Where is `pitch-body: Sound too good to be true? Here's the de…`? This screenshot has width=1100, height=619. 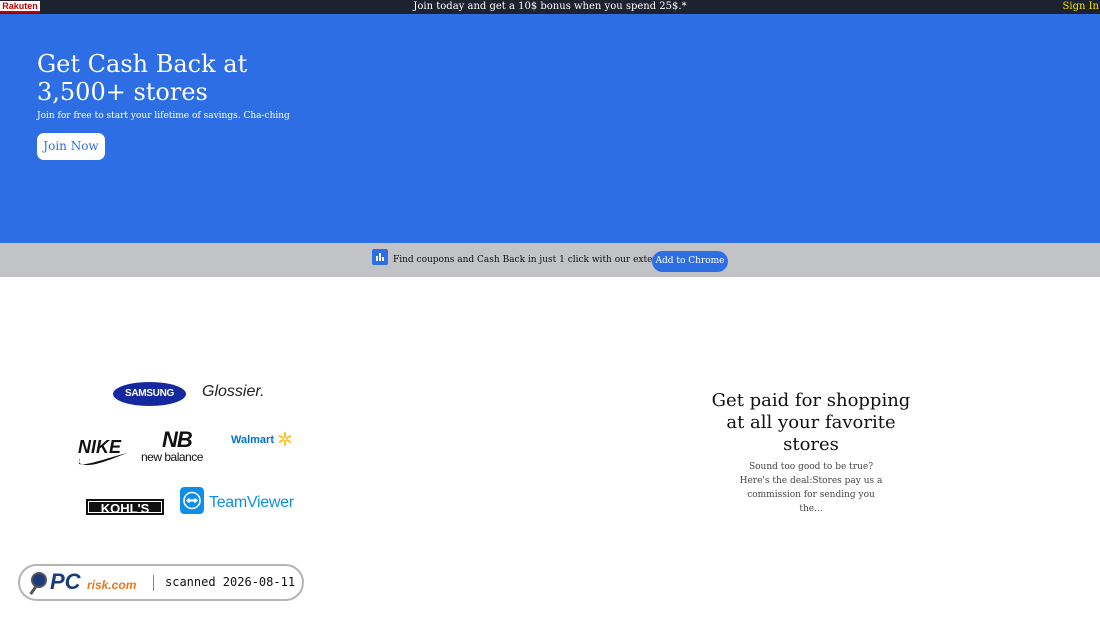 pitch-body: Sound too good to be true? Here's the de… is located at coordinates (811, 488).